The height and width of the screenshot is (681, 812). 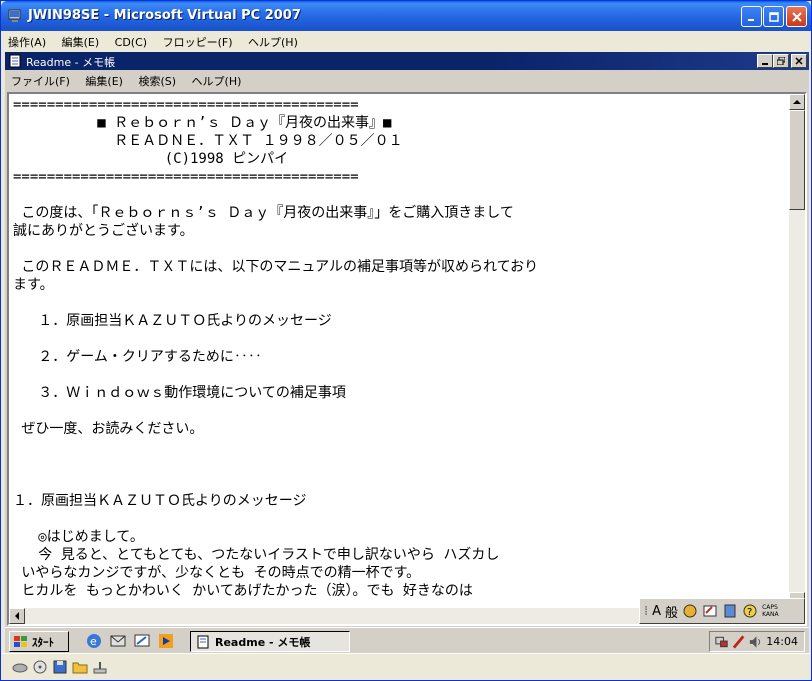 I want to click on channels-icon, so click(x=166, y=641).